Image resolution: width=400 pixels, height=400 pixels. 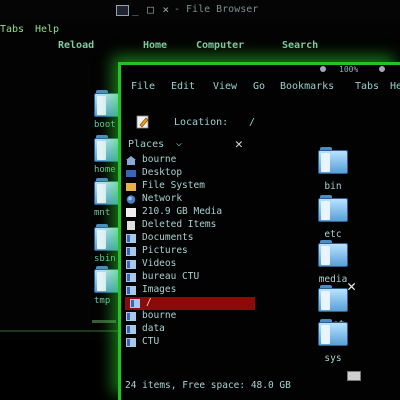 I want to click on place-label: CTU, so click(x=151, y=341).